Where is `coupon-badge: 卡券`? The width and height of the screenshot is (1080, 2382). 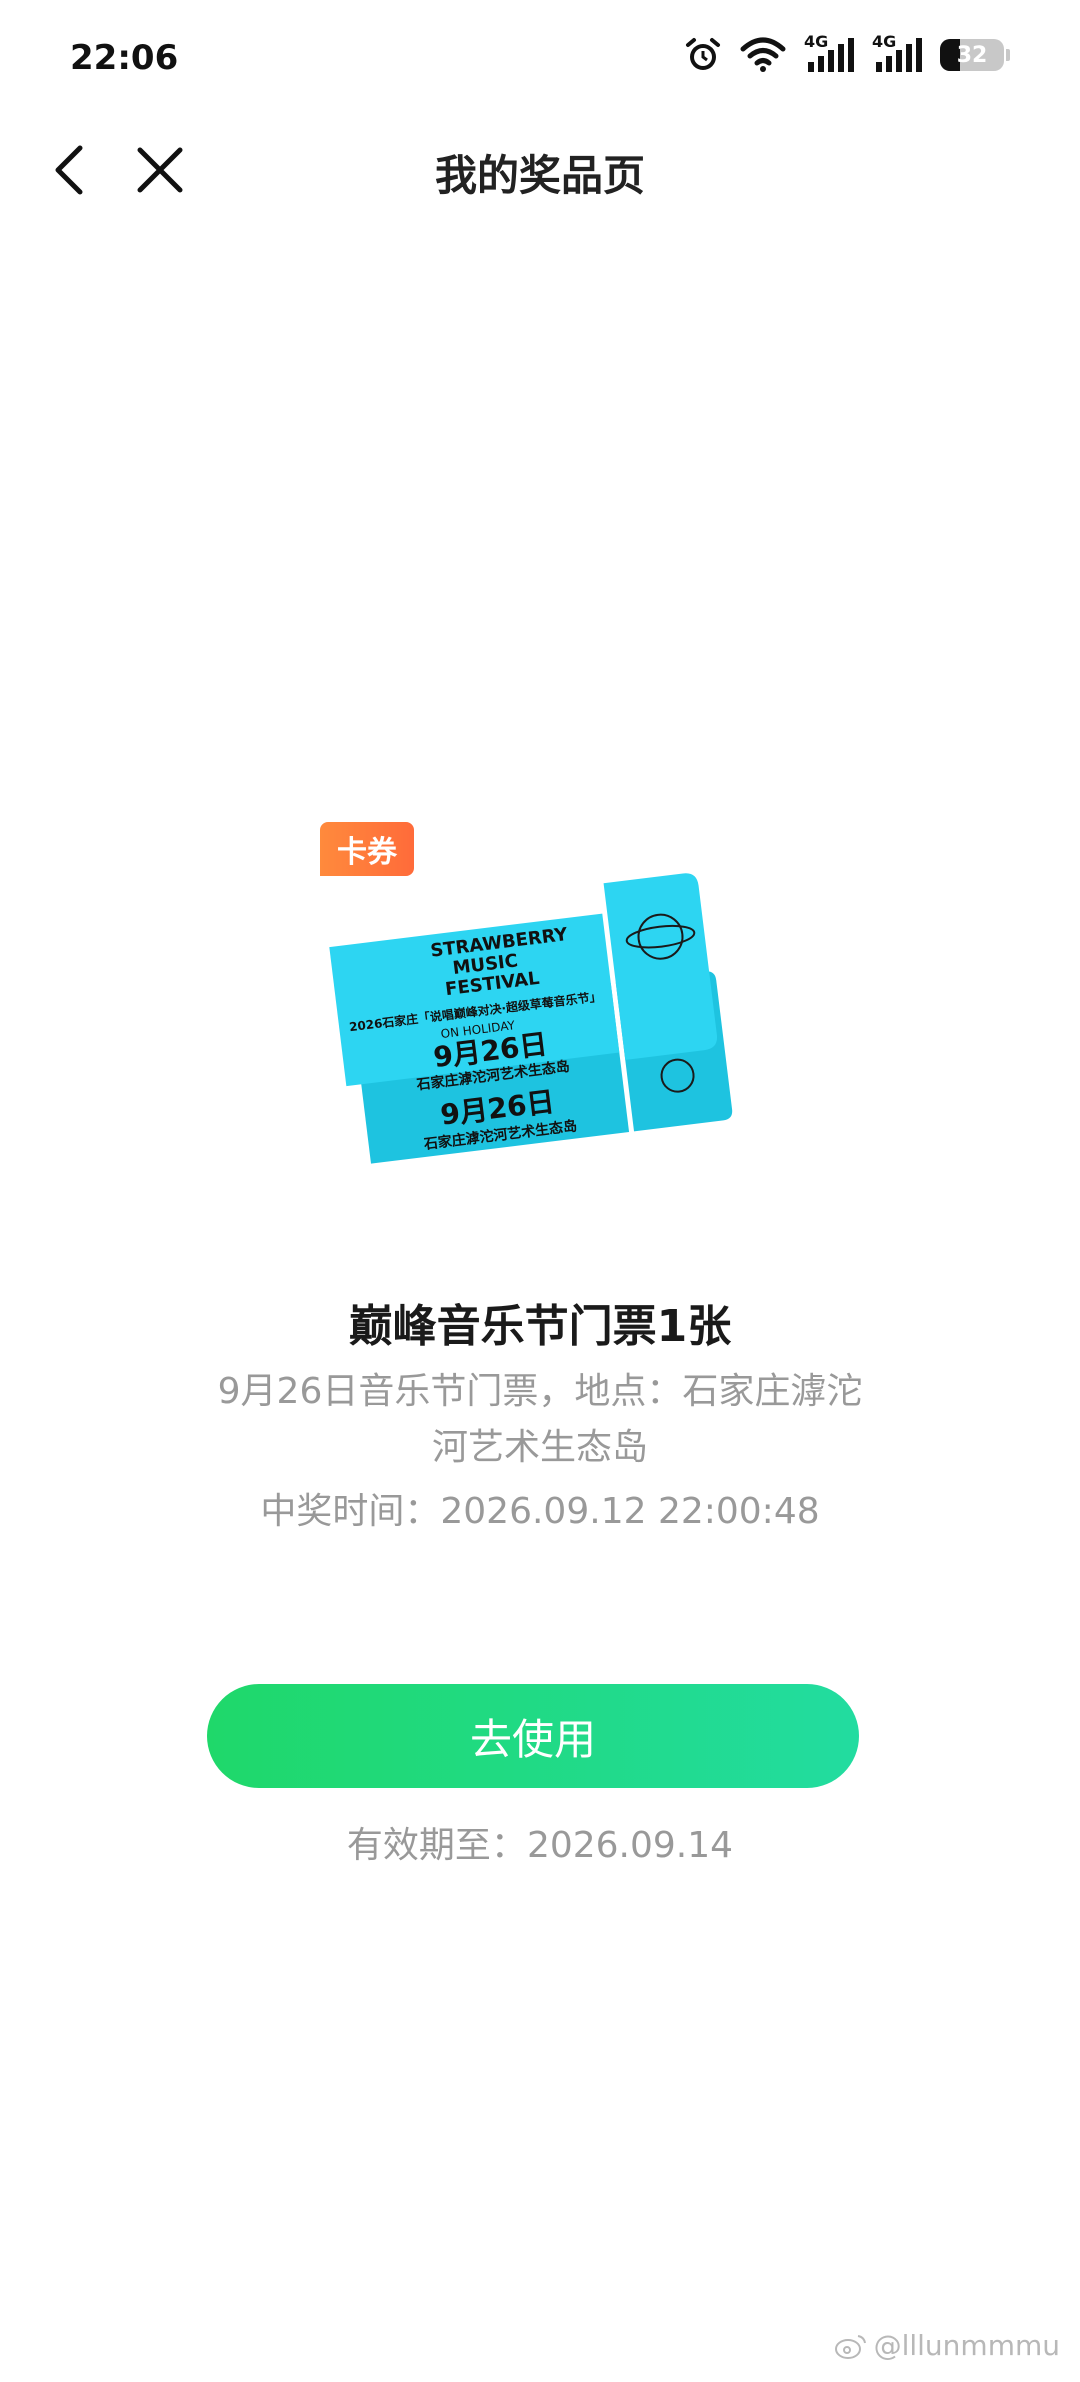 coupon-badge: 卡券 is located at coordinates (367, 849).